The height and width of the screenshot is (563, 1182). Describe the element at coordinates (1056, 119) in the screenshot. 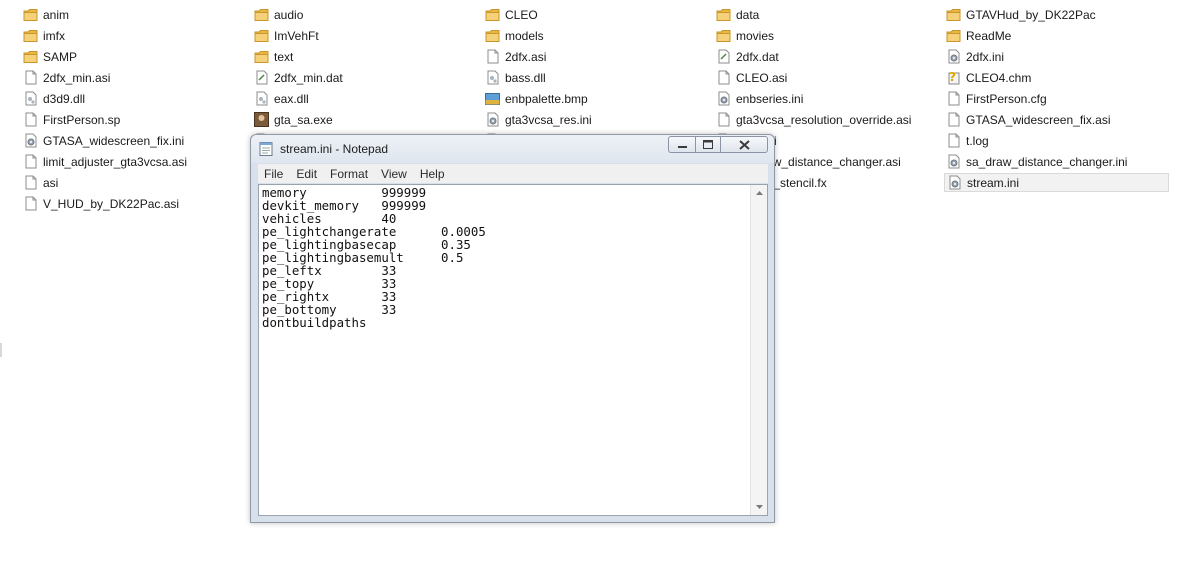

I see `file-item: GTASA_widescreen_fix.asi` at that location.